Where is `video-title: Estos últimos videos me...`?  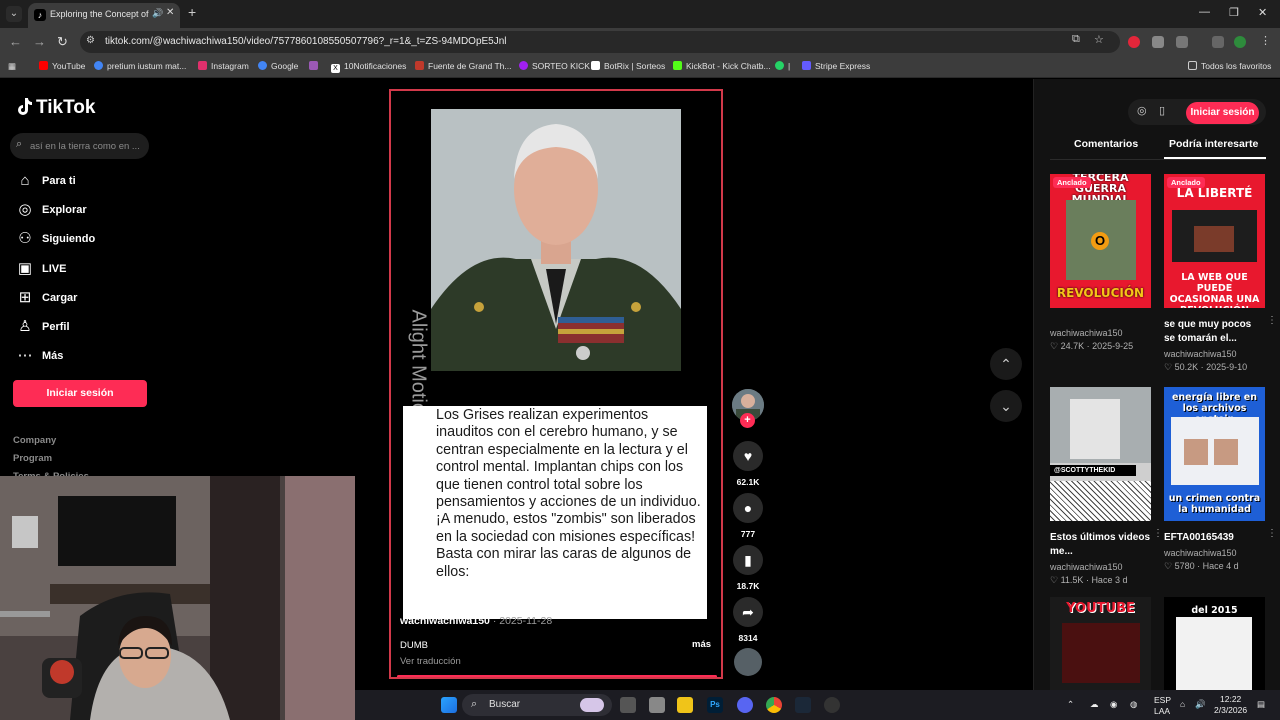 video-title: Estos últimos videos me... is located at coordinates (1100, 545).